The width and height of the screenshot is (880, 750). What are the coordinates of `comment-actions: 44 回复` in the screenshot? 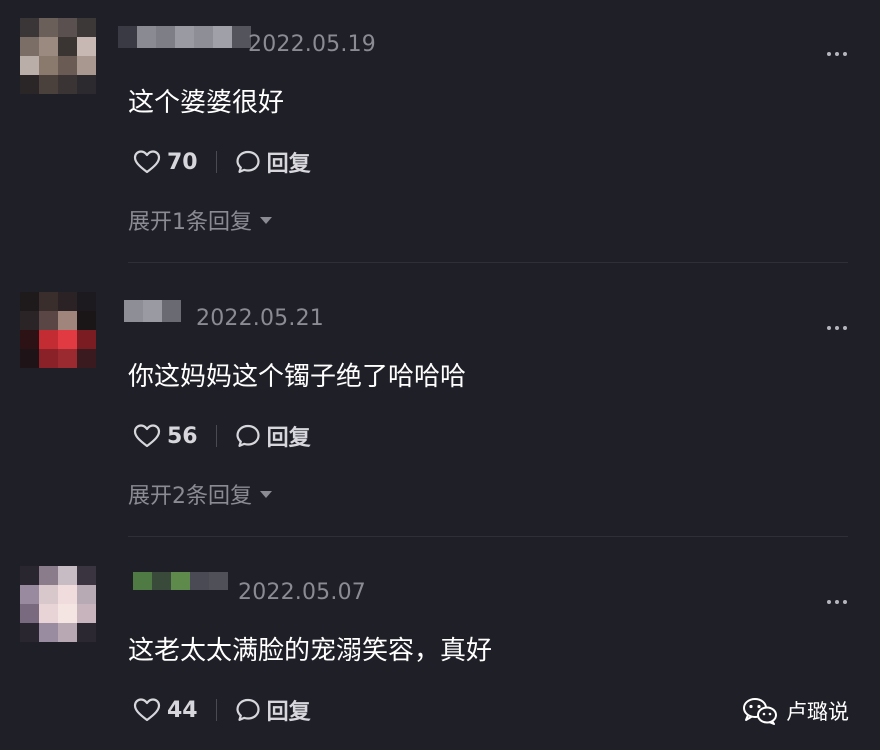 It's located at (222, 710).